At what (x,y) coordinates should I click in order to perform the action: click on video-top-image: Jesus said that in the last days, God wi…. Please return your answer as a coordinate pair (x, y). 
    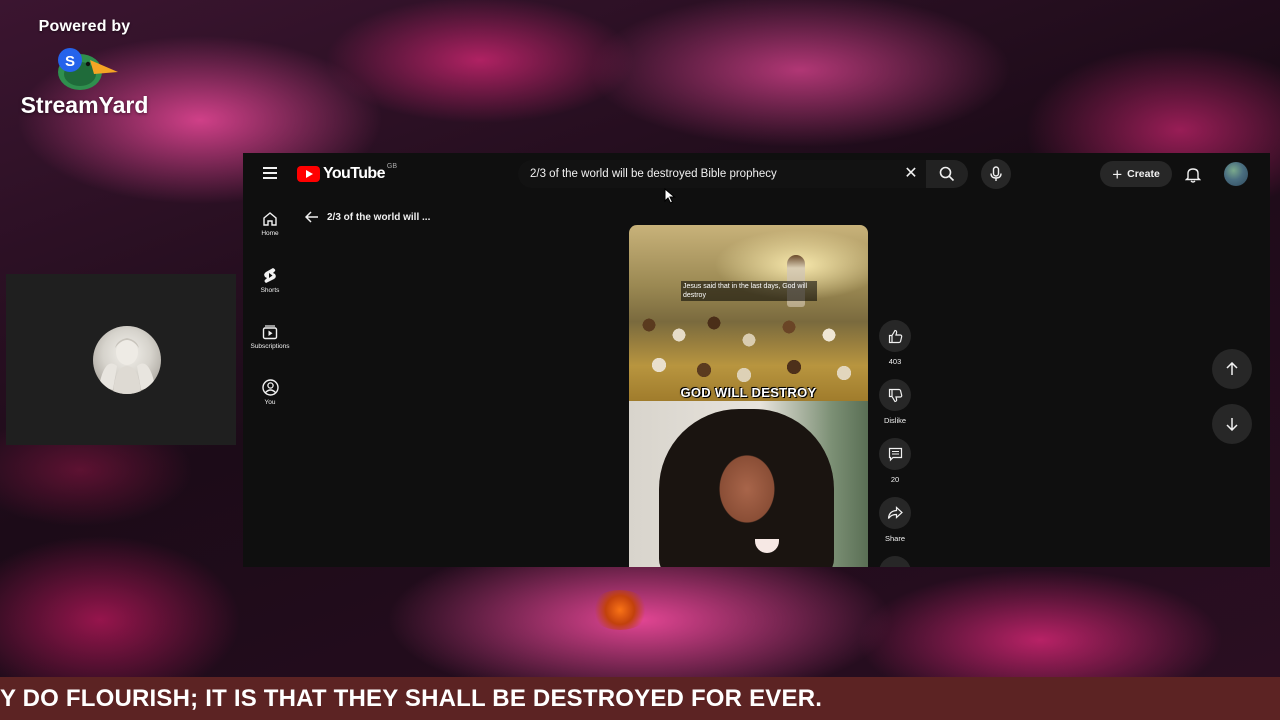
    Looking at the image, I should click on (748, 313).